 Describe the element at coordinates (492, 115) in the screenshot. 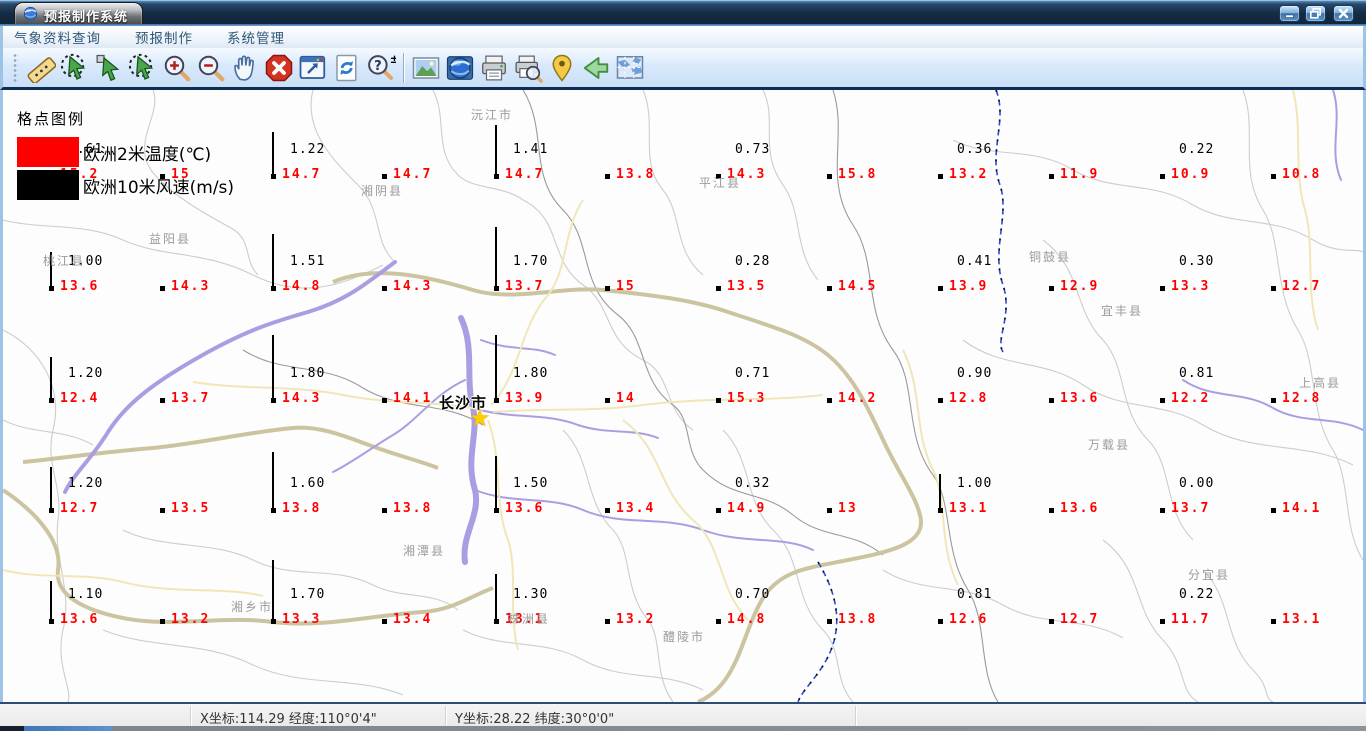

I see `place-label: 沅江市` at that location.